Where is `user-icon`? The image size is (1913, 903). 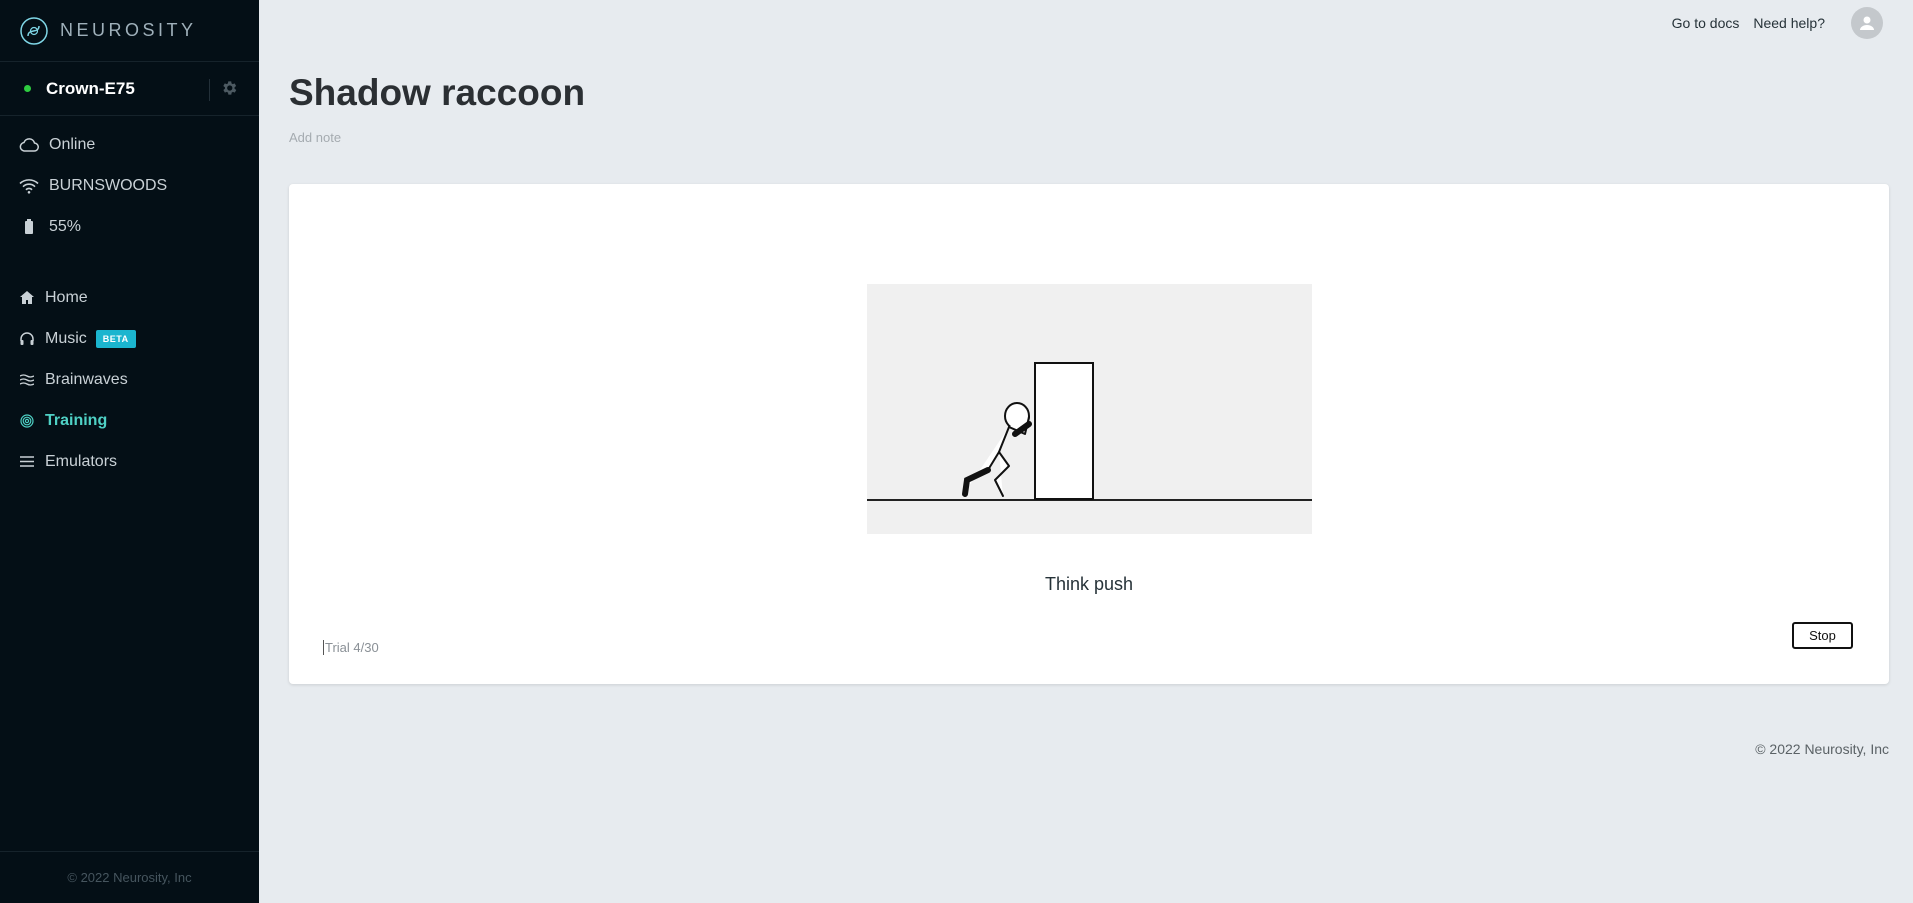
user-icon is located at coordinates (1867, 23).